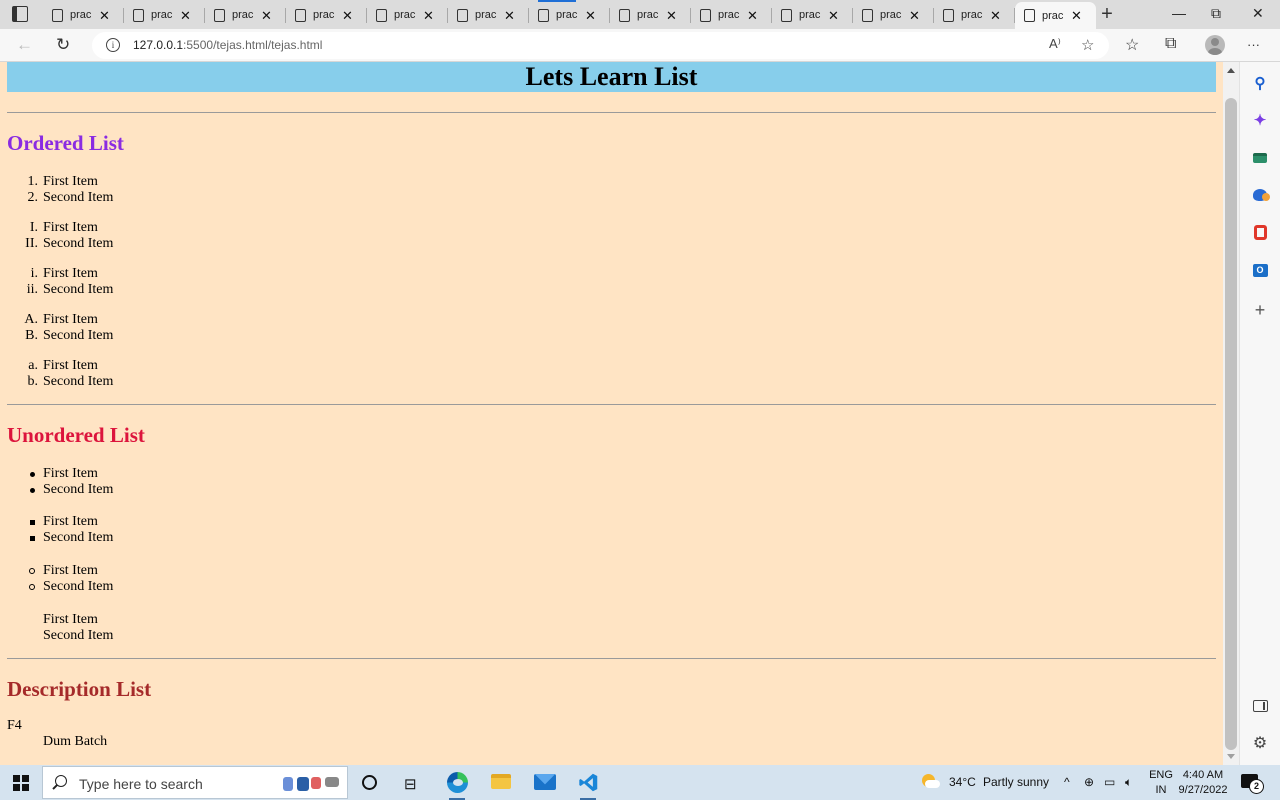 Image resolution: width=1280 pixels, height=800 pixels. Describe the element at coordinates (1087, 45) in the screenshot. I see `favorite-add-icon: ☆` at that location.